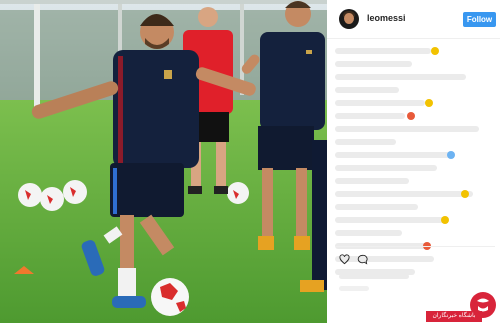 This screenshot has width=500, height=323. I want to click on watermark-text: باشگاه خبرنگاران, so click(454, 316).